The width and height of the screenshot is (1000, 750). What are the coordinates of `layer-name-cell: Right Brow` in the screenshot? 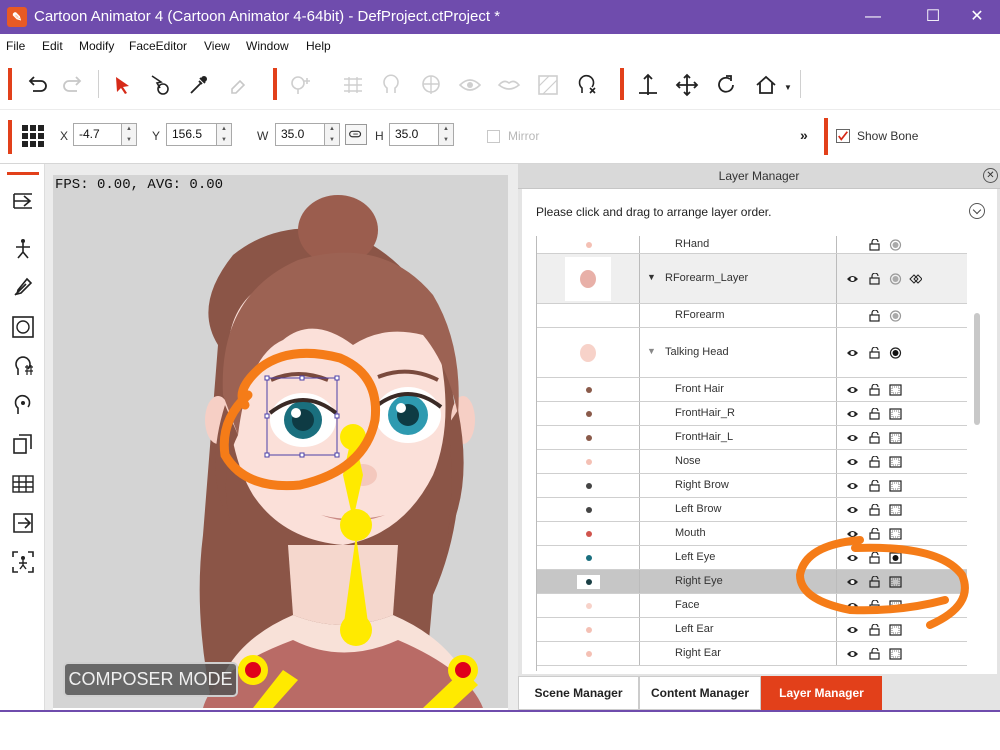 It's located at (738, 485).